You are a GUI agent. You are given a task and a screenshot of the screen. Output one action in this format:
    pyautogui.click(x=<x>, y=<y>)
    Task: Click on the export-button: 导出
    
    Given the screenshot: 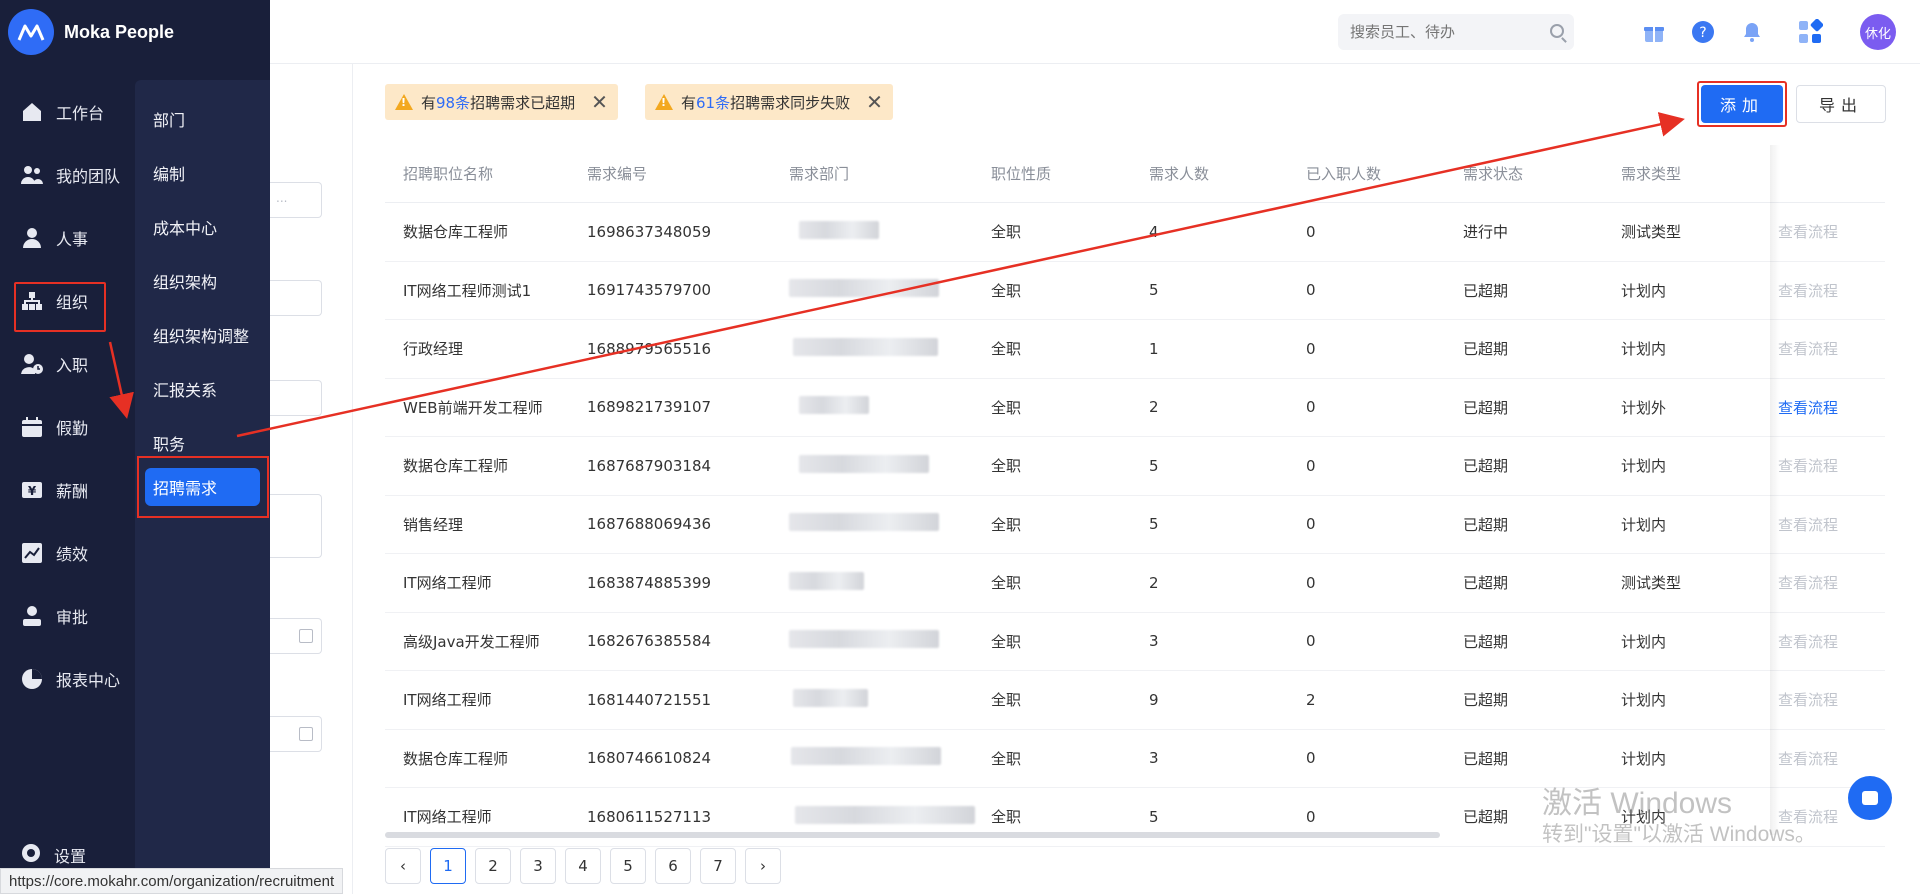 What is the action you would take?
    pyautogui.click(x=1841, y=104)
    